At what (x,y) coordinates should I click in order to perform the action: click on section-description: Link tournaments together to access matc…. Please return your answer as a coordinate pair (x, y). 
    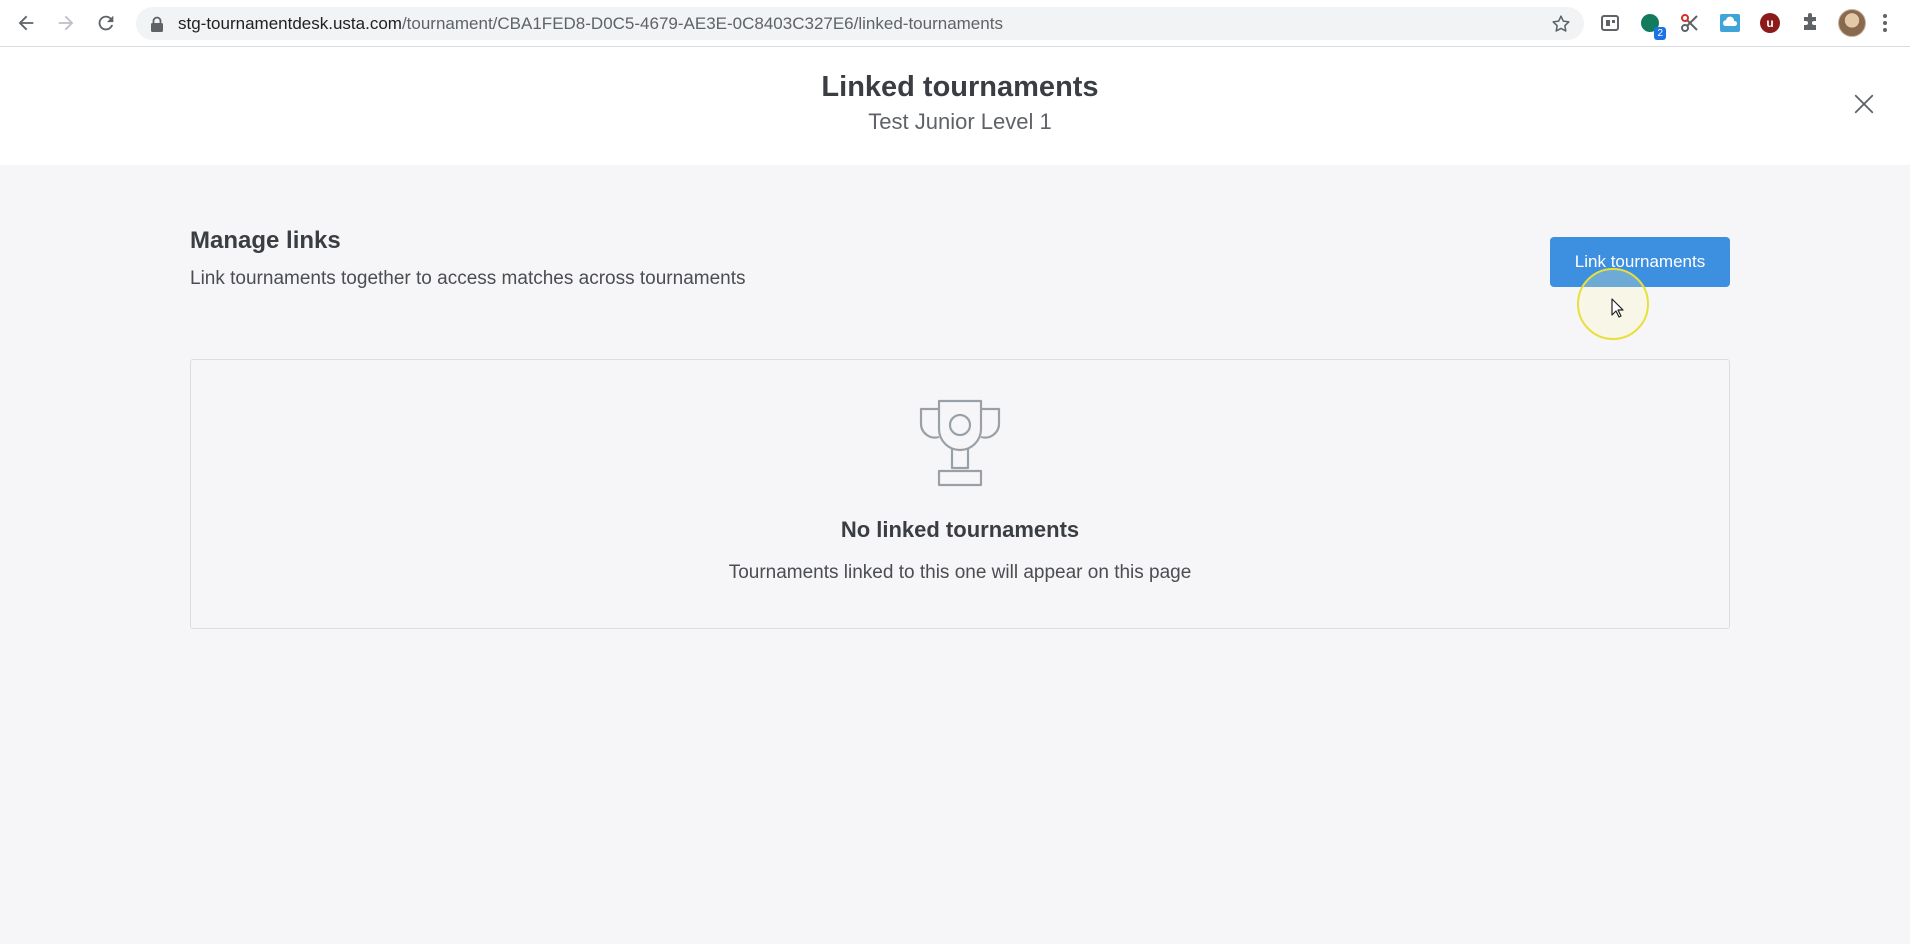
    Looking at the image, I should click on (468, 278).